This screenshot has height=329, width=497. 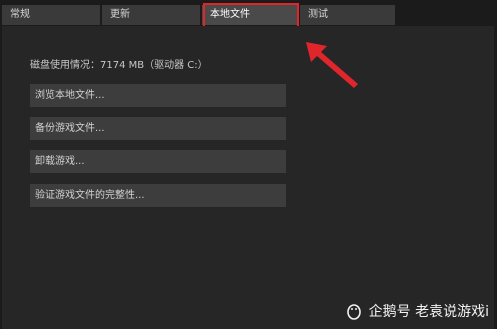 I want to click on tab-beta: 测试, so click(x=347, y=15).